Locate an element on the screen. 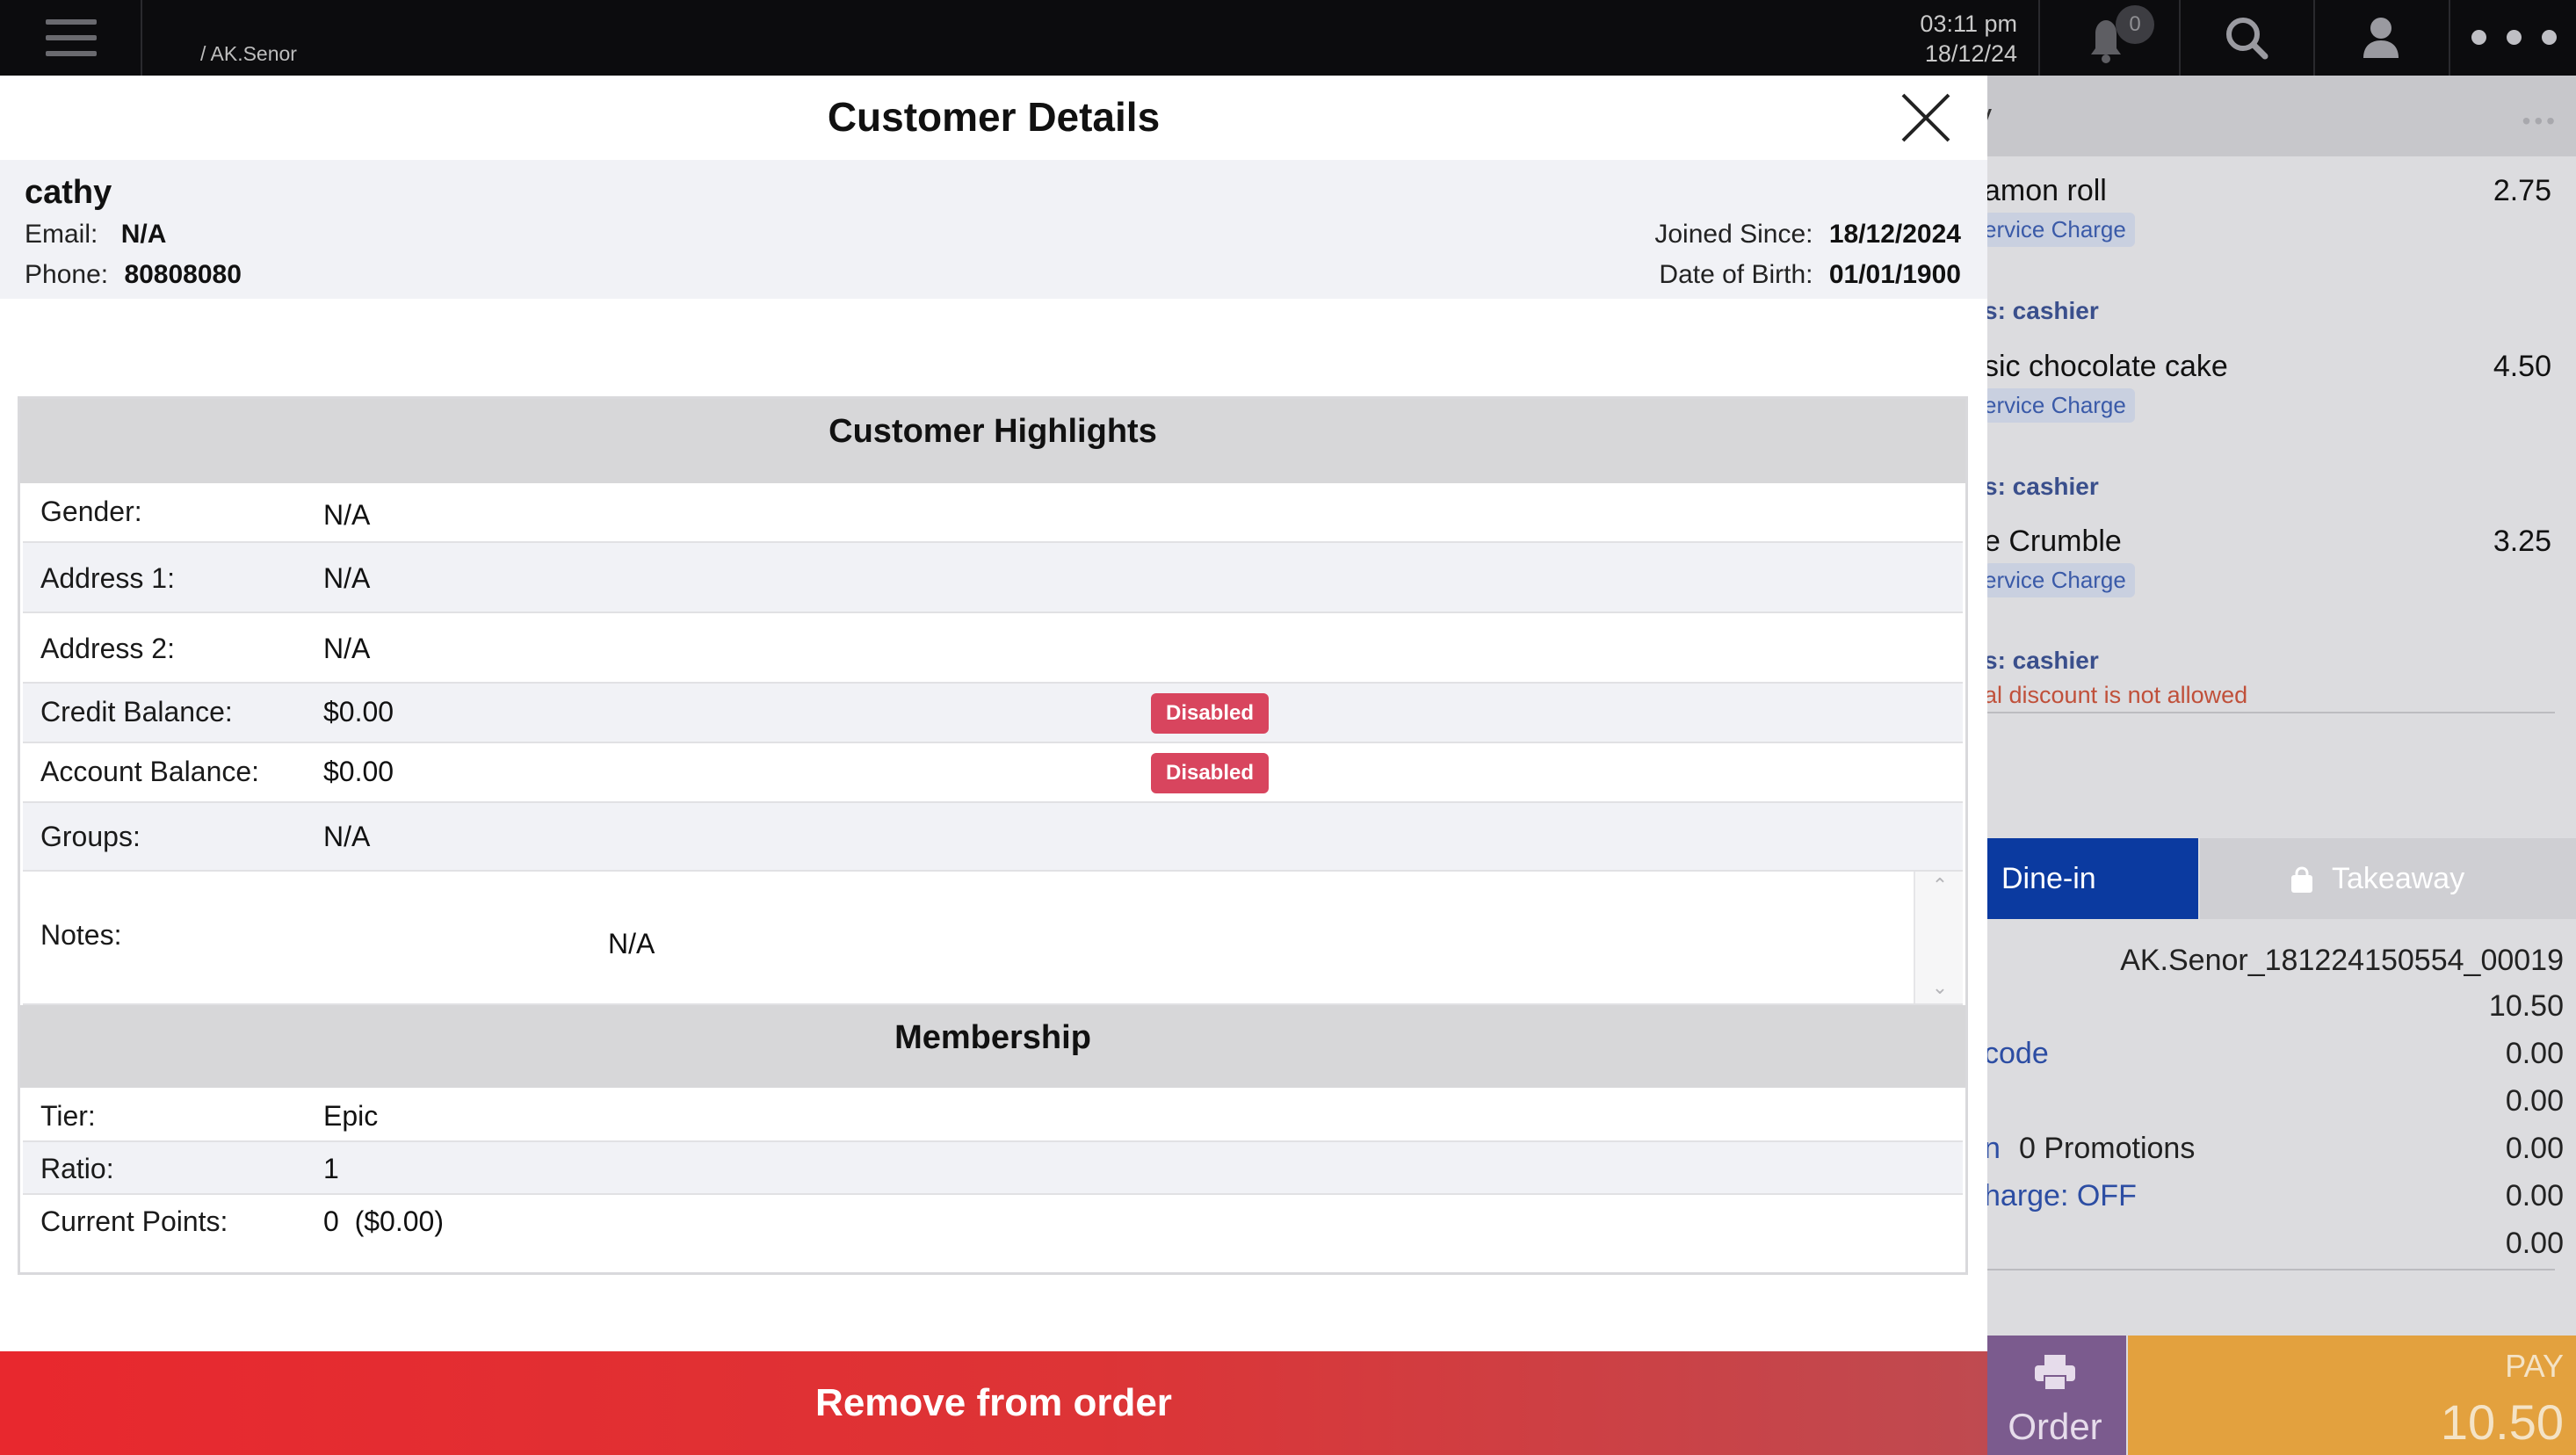  order-item-name: sic chocolate cake is located at coordinates (2106, 367).